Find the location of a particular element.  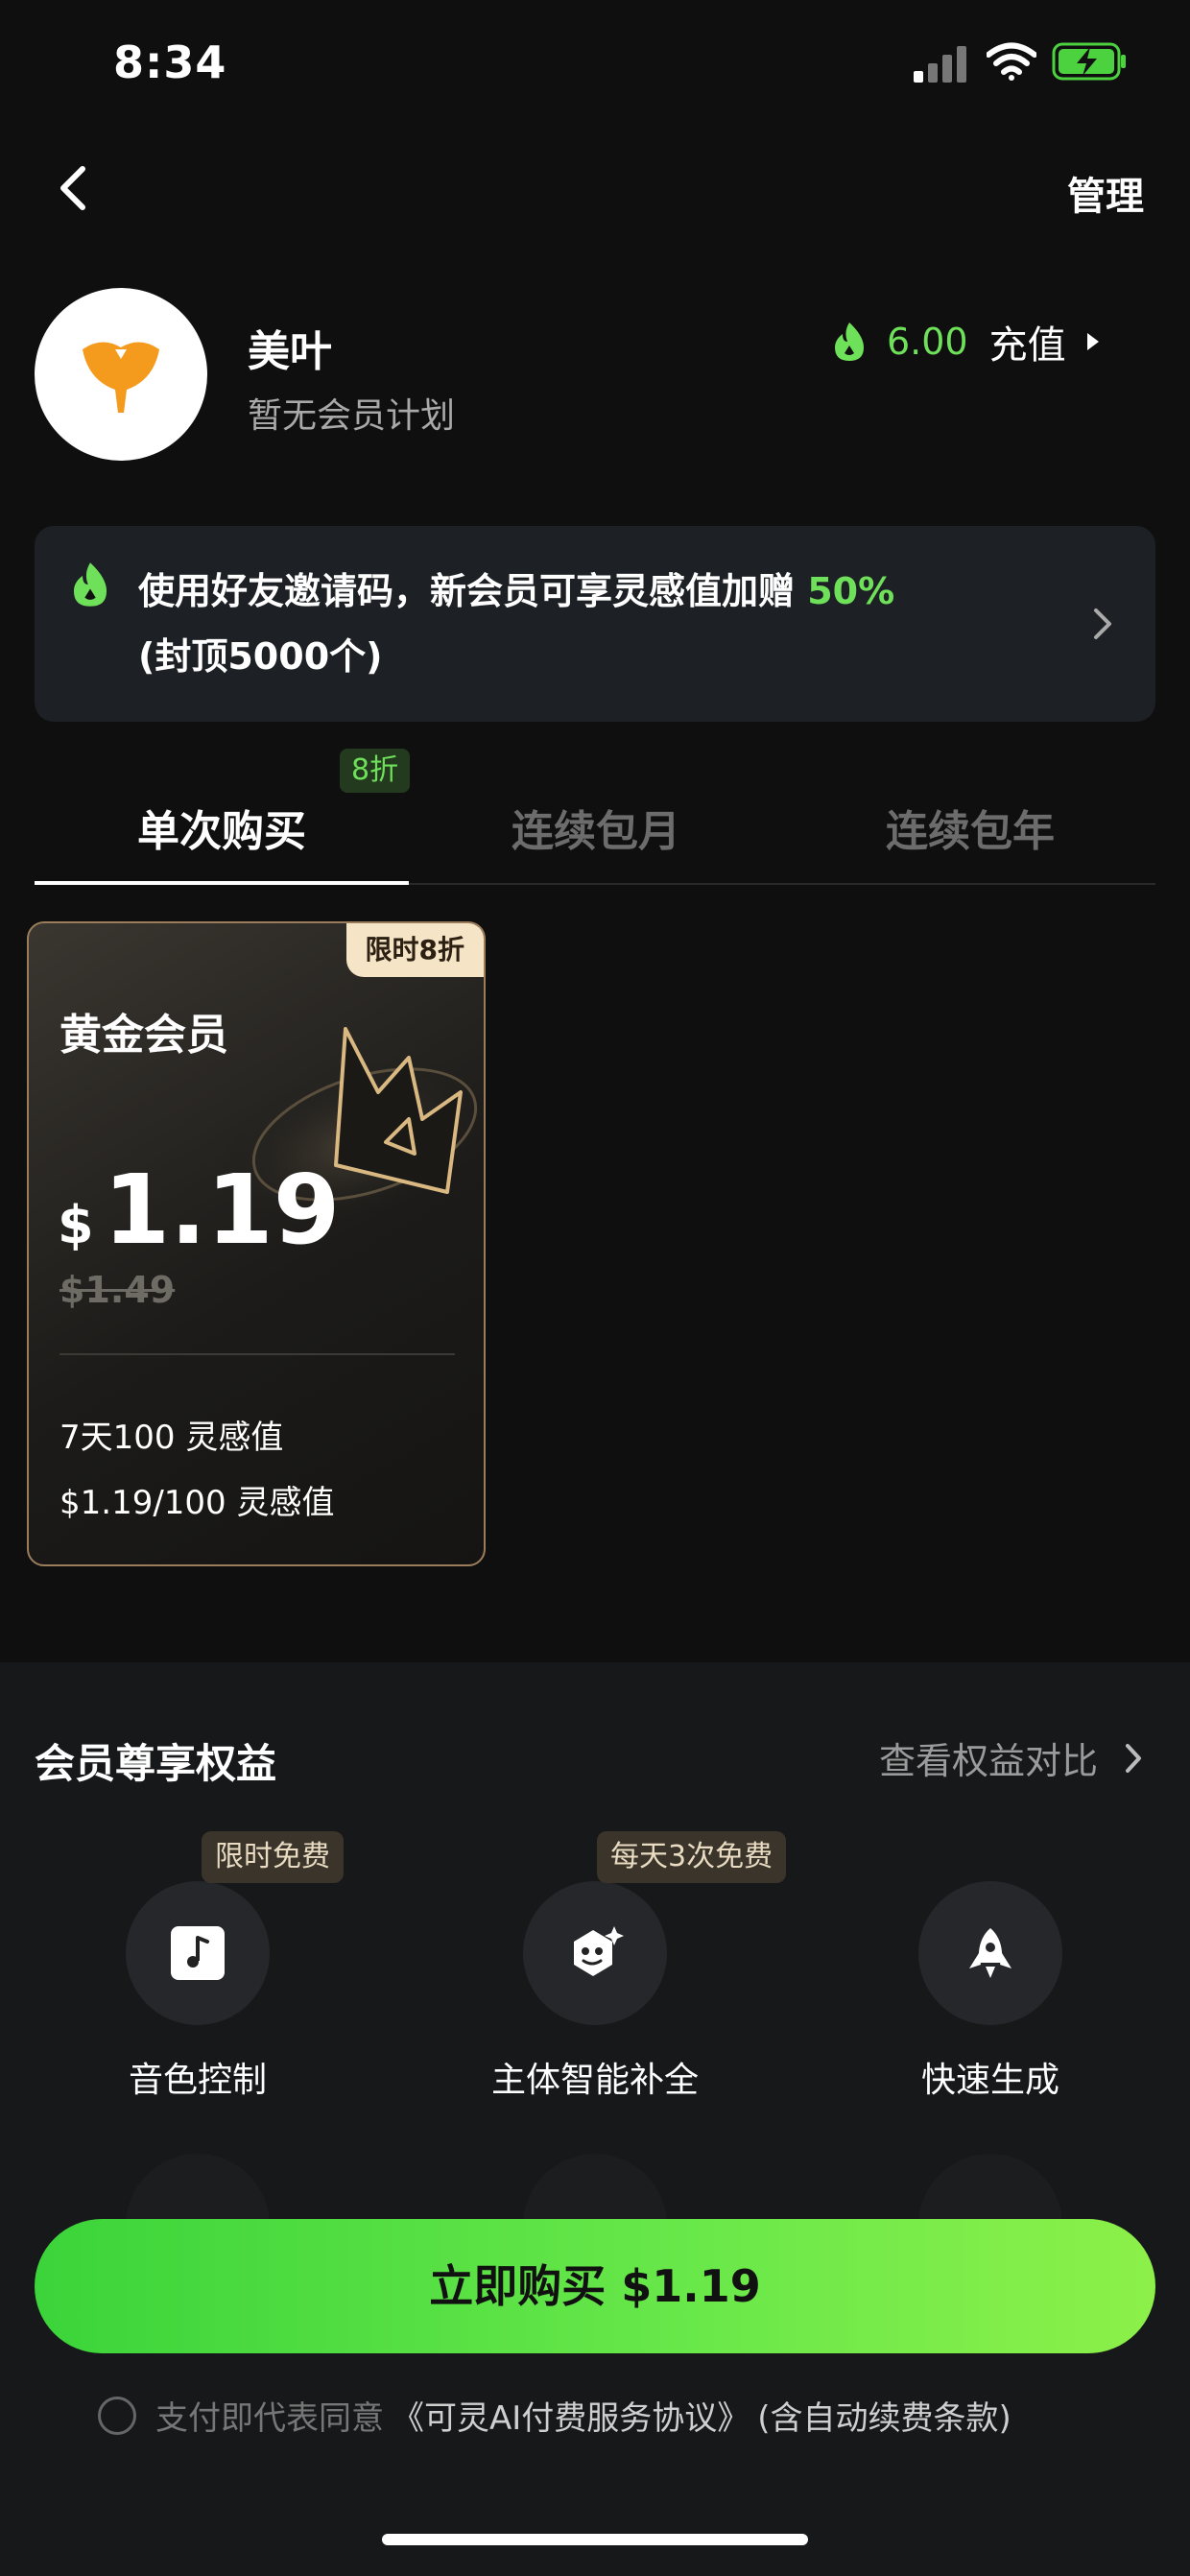

rocket-icon is located at coordinates (991, 1953).